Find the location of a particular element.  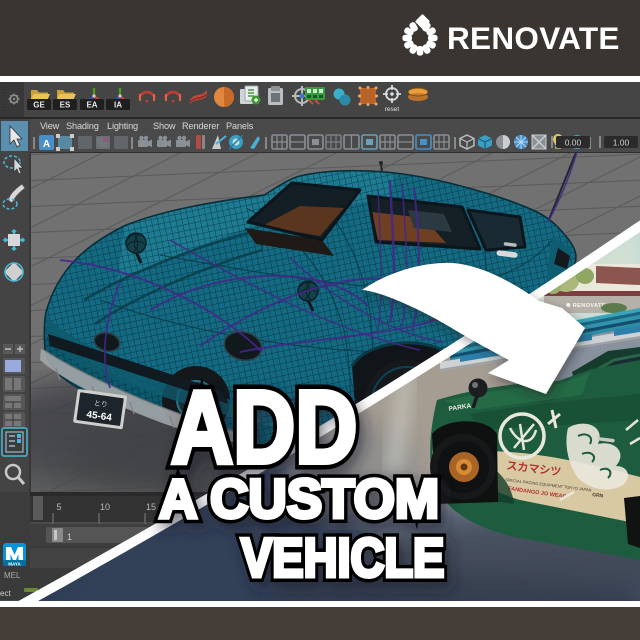

svg-text: VEHICLE is located at coordinates (342, 557).